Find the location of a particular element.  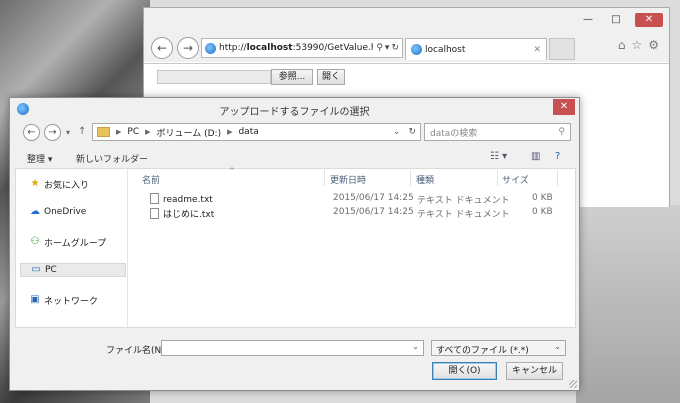

file-type-select: すべてのファイル (*.*) ⌄ is located at coordinates (498, 348).